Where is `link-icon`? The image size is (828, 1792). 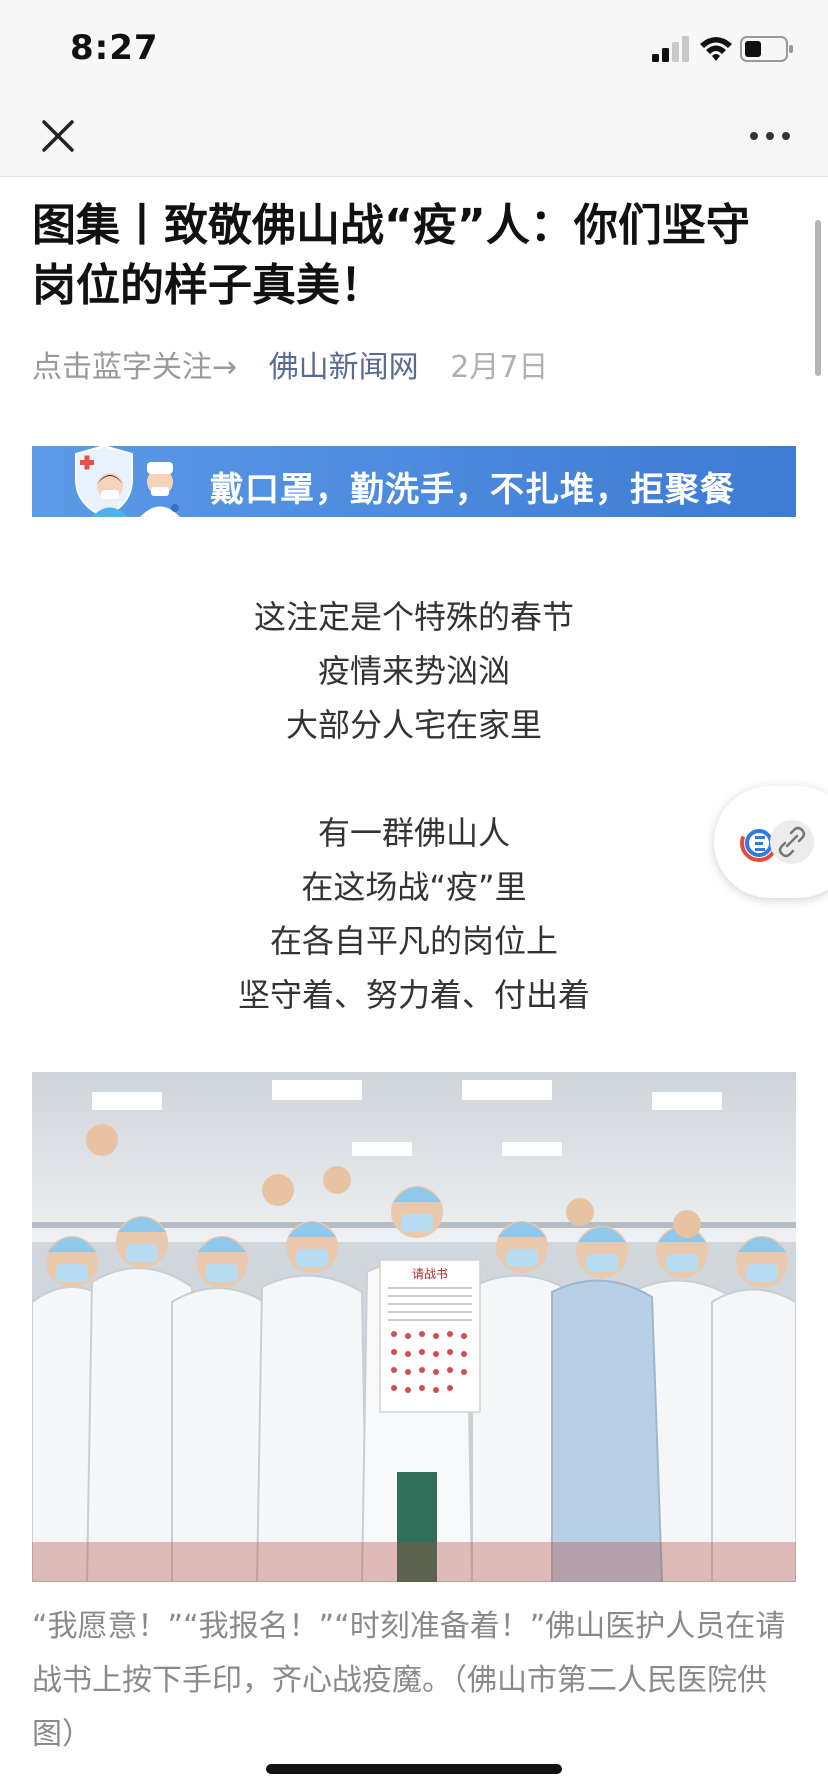 link-icon is located at coordinates (792, 842).